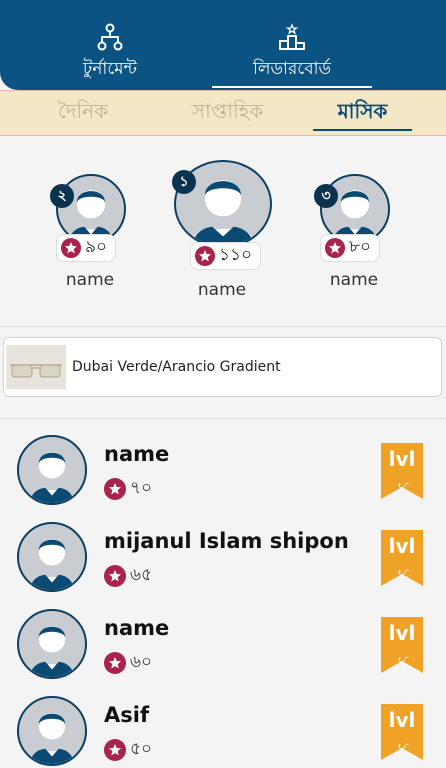 The height and width of the screenshot is (768, 446). I want to click on list-item: name ৭০ lvl ১, so click(223, 463).